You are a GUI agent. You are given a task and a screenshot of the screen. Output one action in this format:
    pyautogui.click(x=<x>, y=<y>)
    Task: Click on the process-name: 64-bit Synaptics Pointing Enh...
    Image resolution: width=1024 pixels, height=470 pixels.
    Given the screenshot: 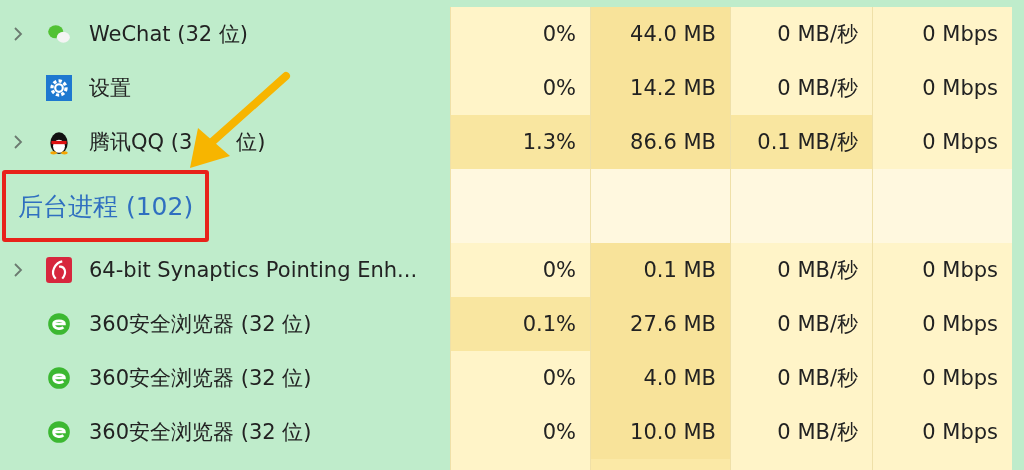 What is the action you would take?
    pyautogui.click(x=253, y=270)
    